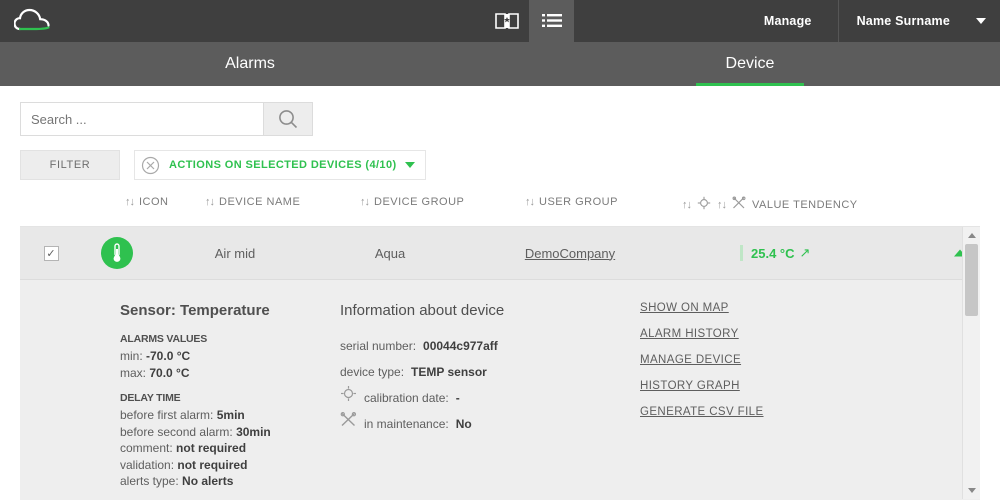 This screenshot has height=500, width=1000. Describe the element at coordinates (750, 64) in the screenshot. I see `tab-device: Device` at that location.